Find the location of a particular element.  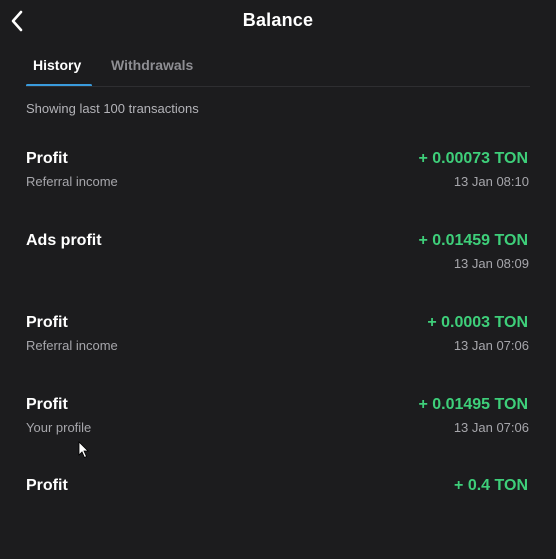

transaction-amount: + 0.01459 TON is located at coordinates (473, 240).